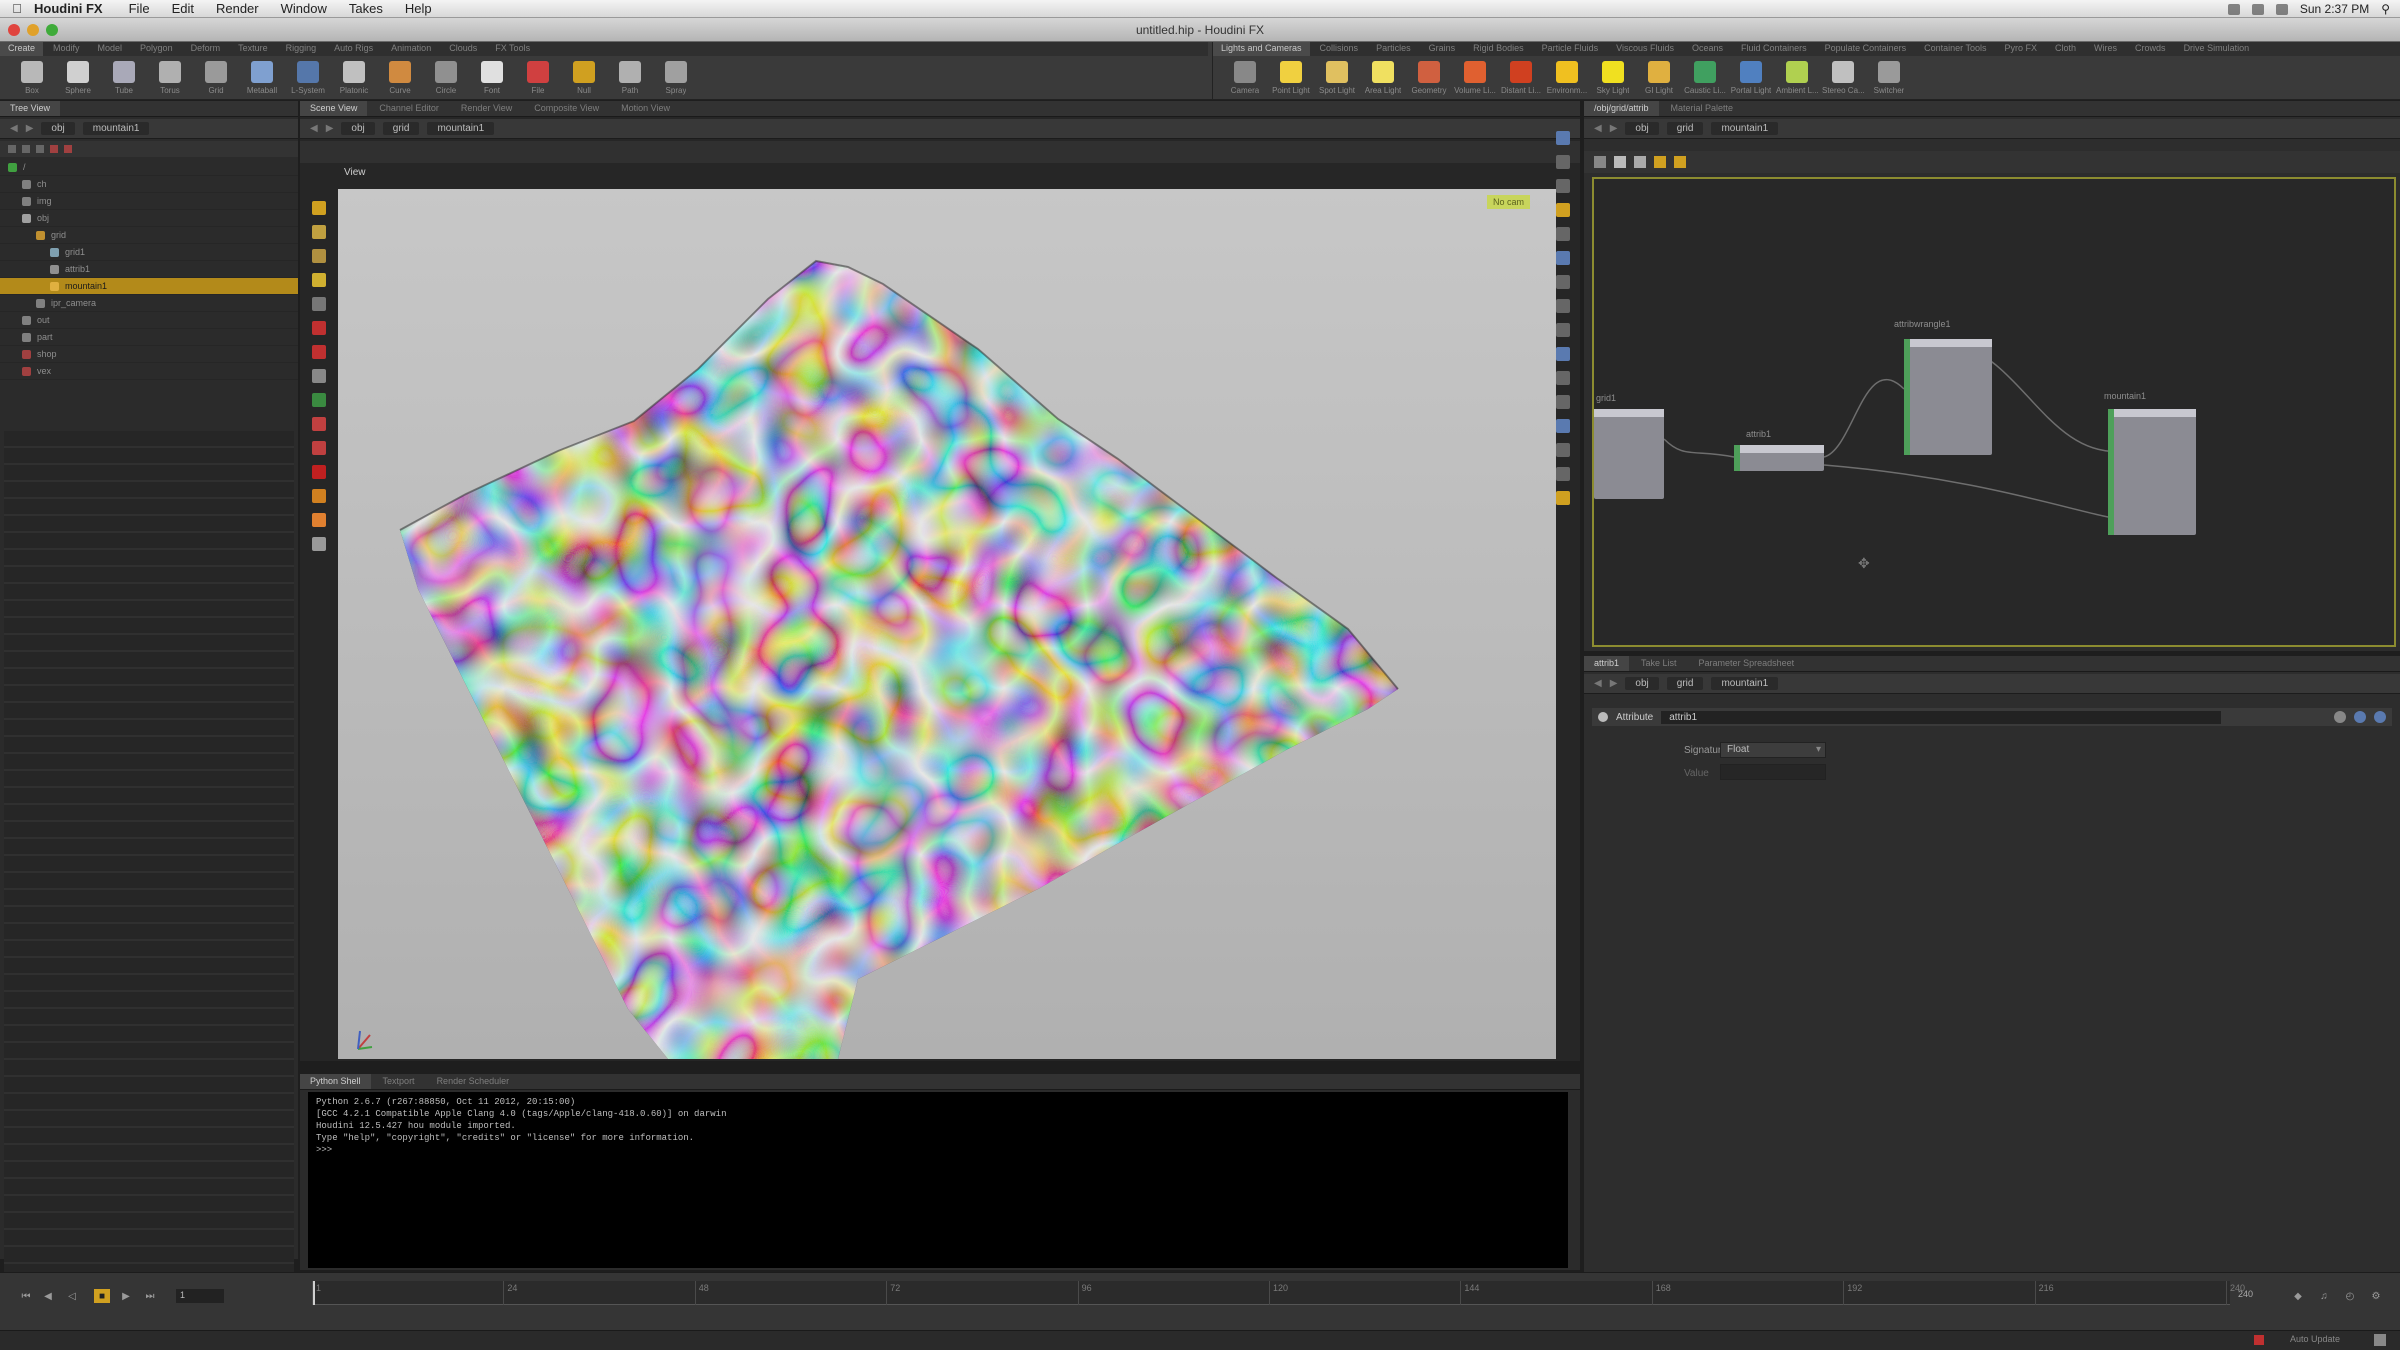 This screenshot has height=1350, width=2400. I want to click on tab-textport: Textport, so click(399, 1081).